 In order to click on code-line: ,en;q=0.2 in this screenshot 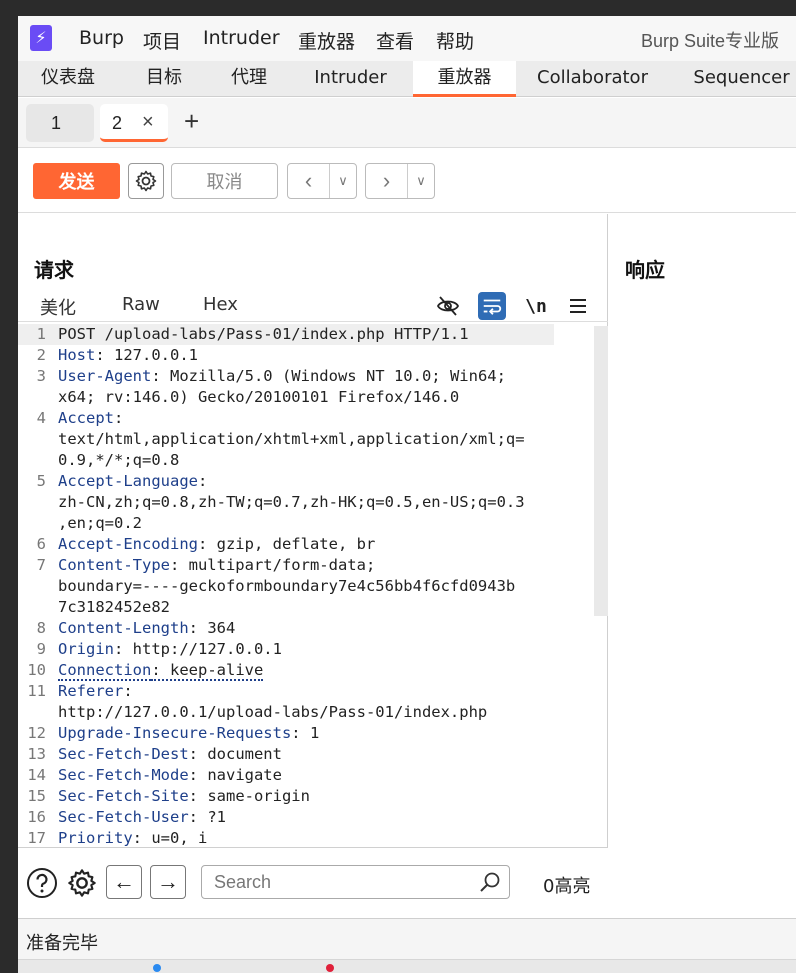, I will do `click(313, 523)`.